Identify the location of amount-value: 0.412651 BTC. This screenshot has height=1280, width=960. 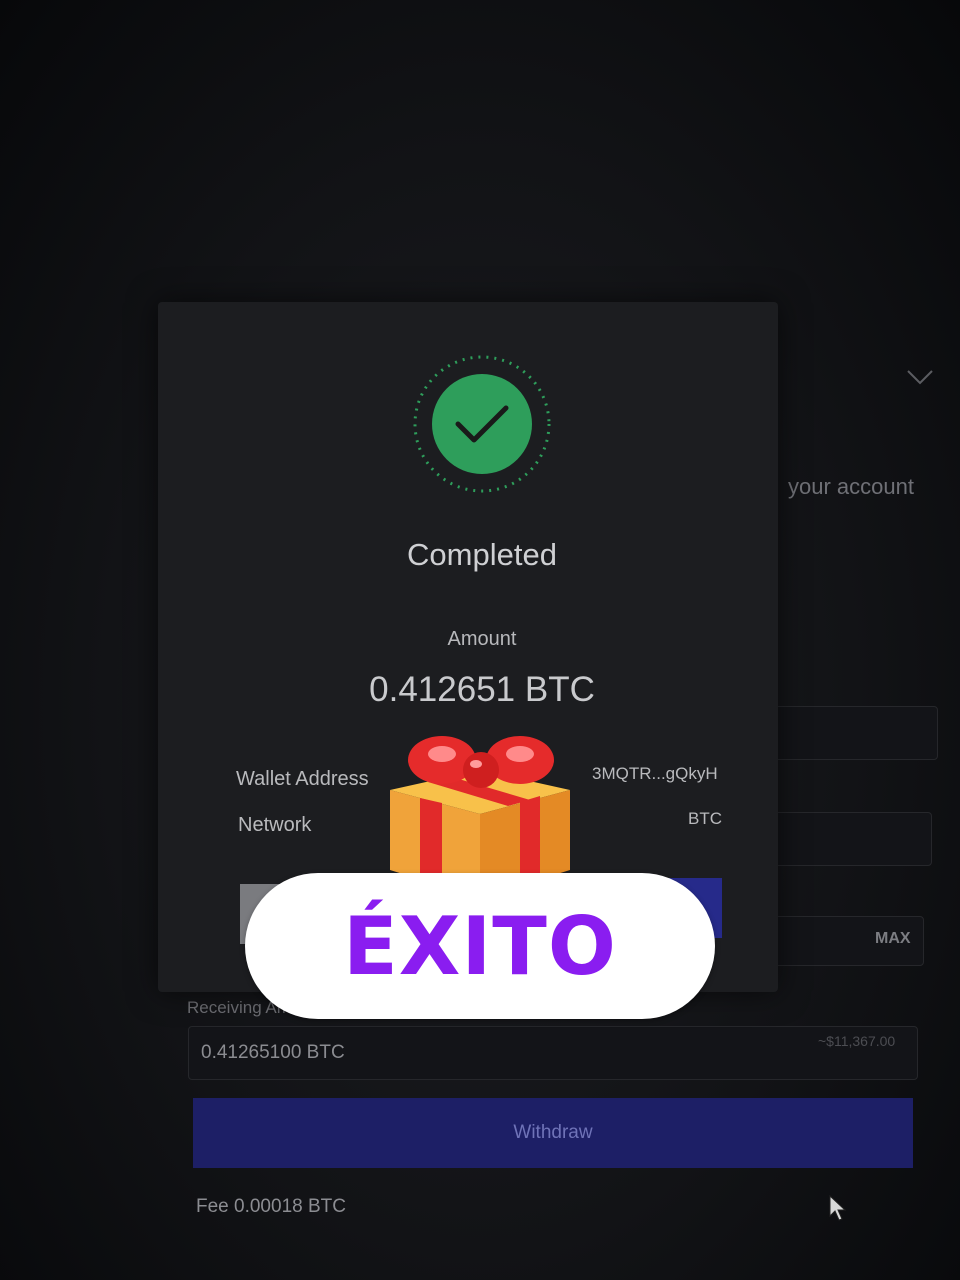
(482, 689).